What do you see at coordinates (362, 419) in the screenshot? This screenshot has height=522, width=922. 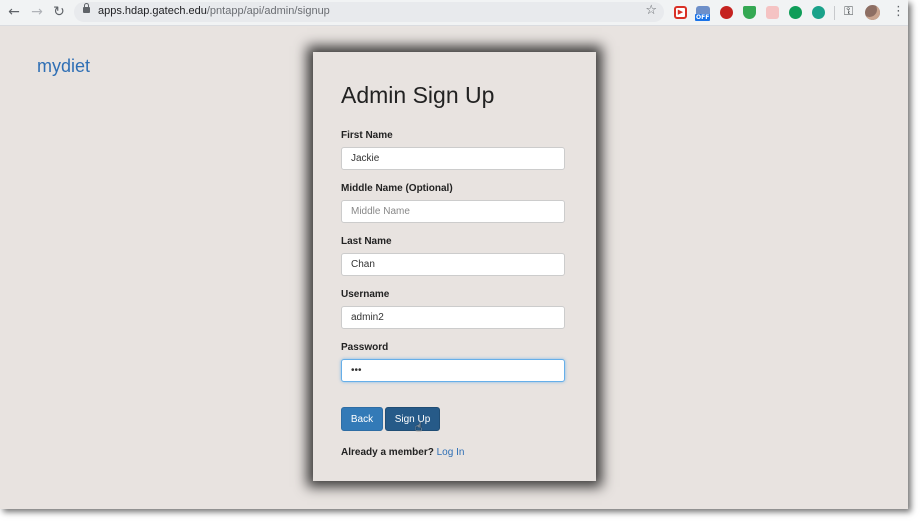 I see `back-button: Back` at bounding box center [362, 419].